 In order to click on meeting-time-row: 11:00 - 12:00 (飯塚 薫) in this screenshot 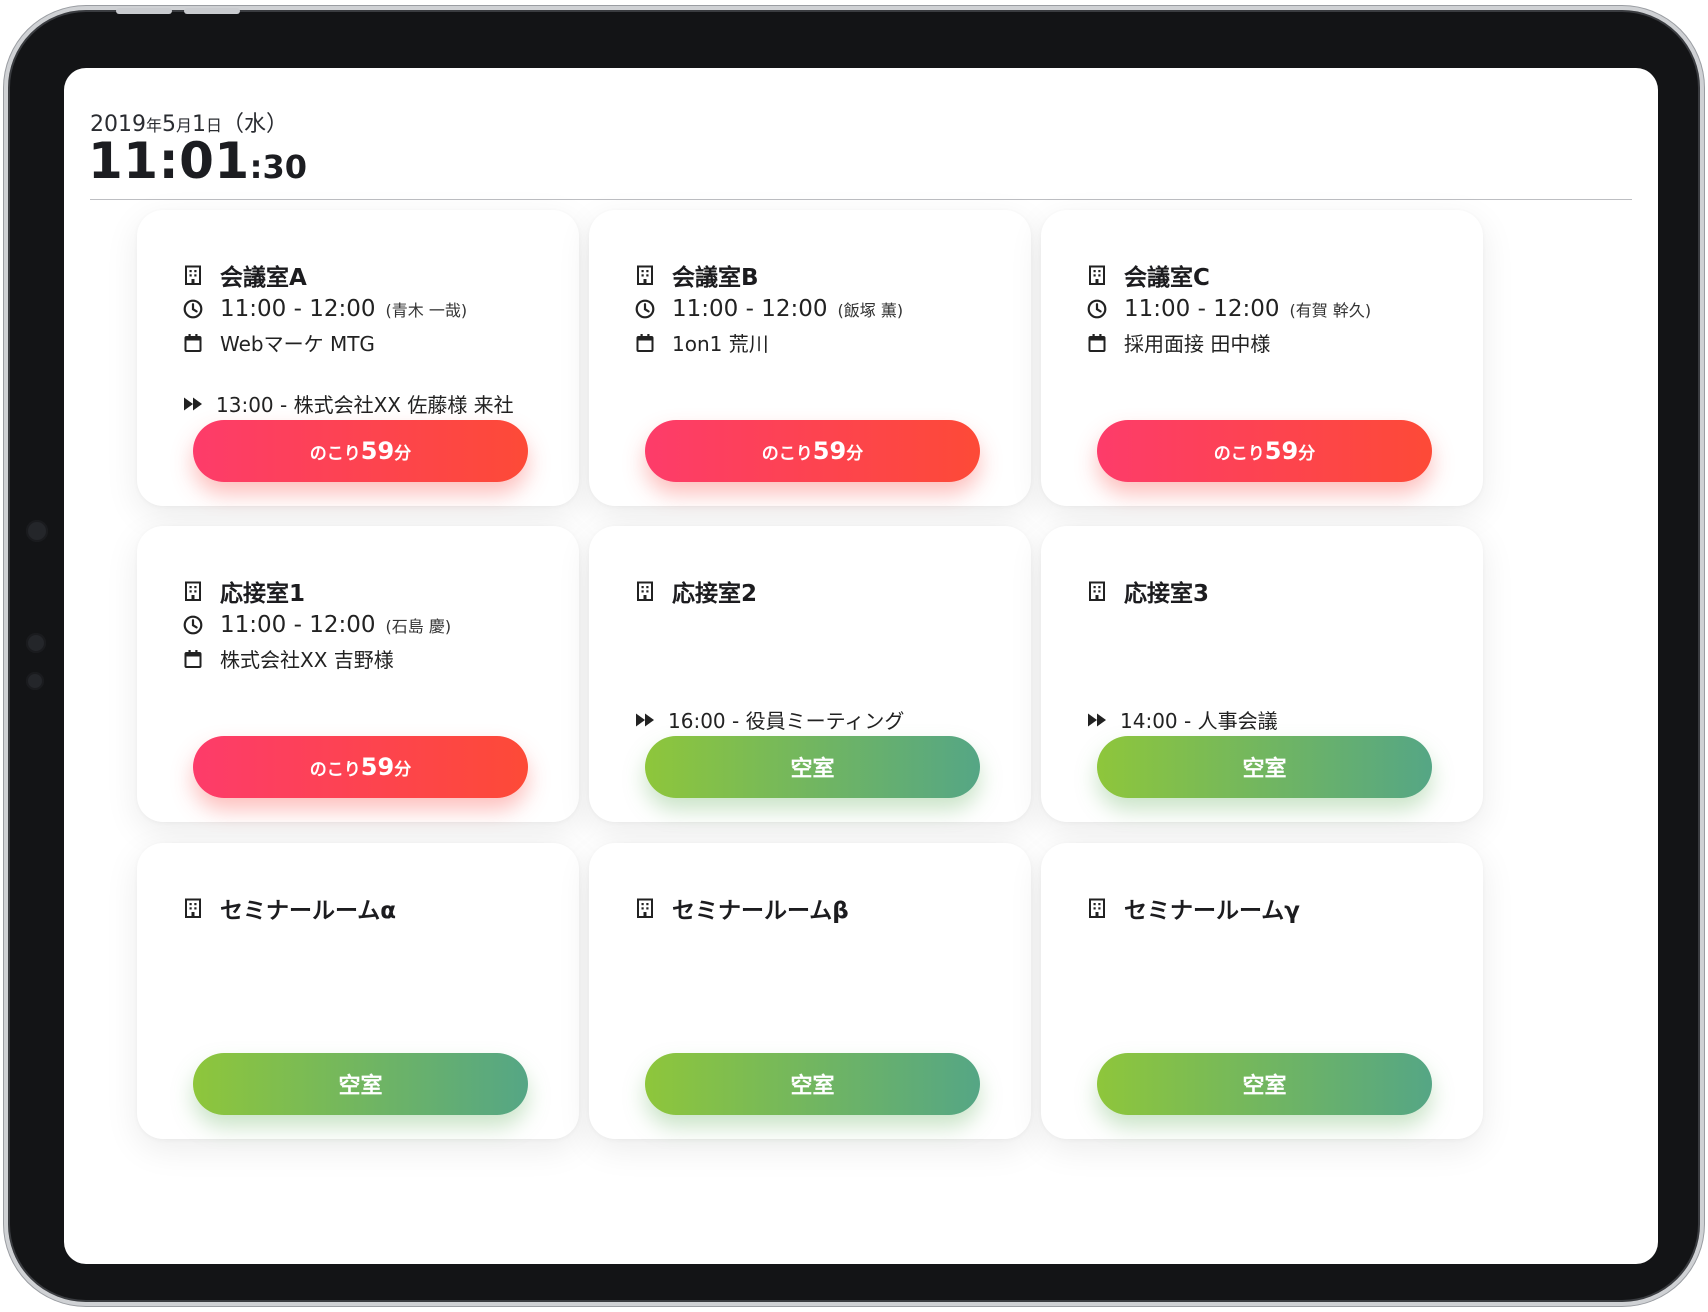, I will do `click(768, 309)`.